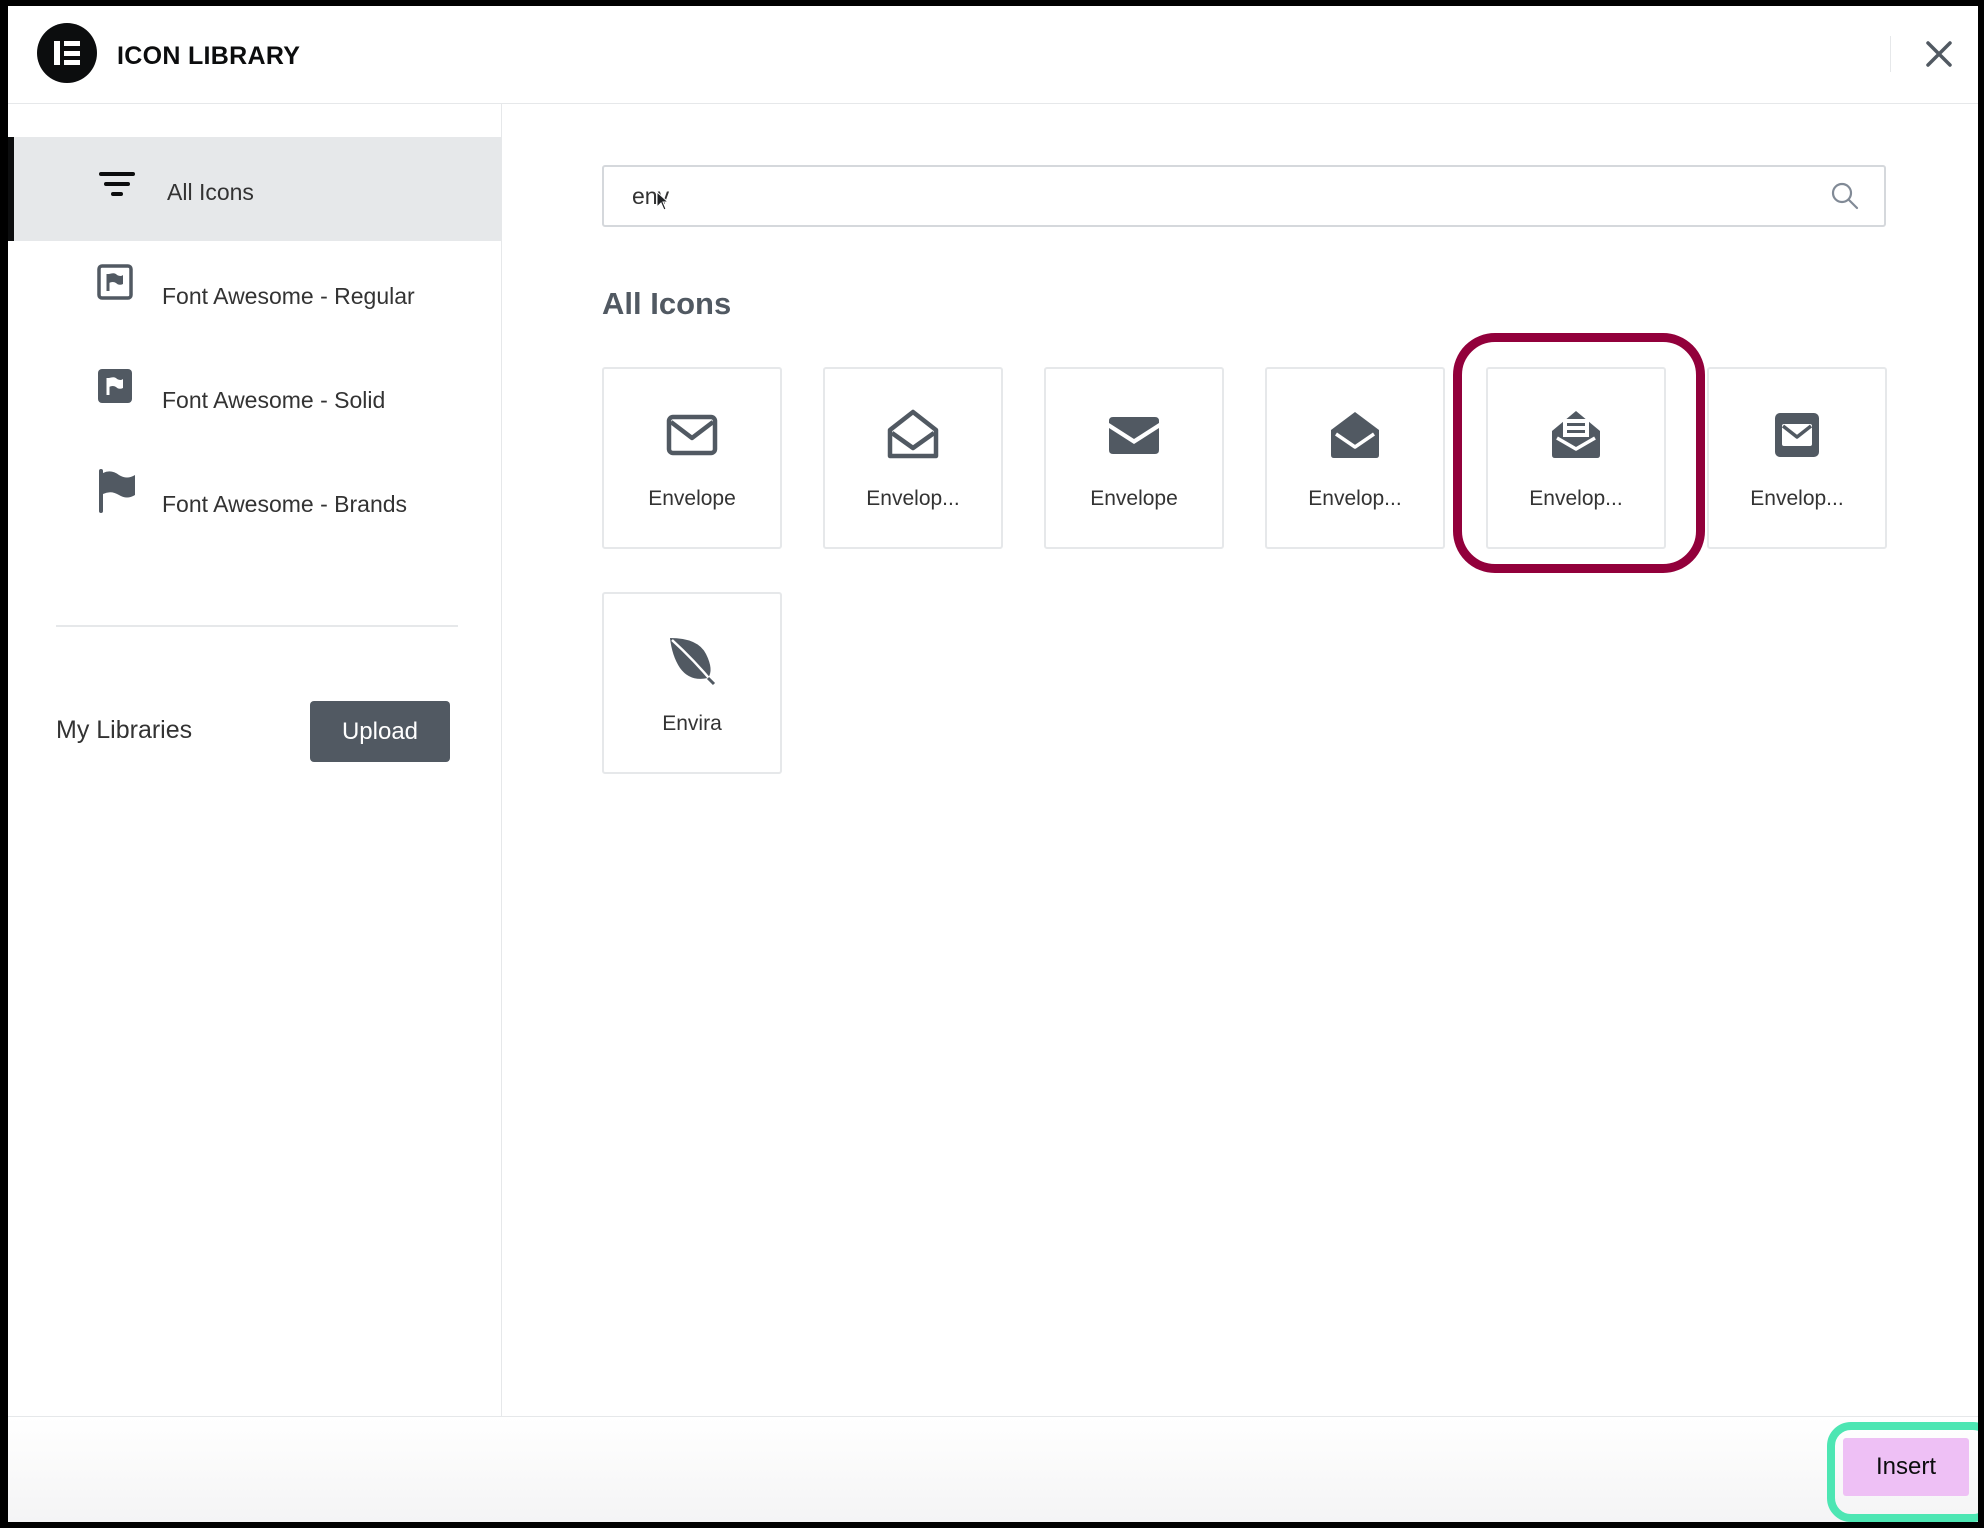 The image size is (1984, 1528). I want to click on insert-button: Insert, so click(1906, 1467).